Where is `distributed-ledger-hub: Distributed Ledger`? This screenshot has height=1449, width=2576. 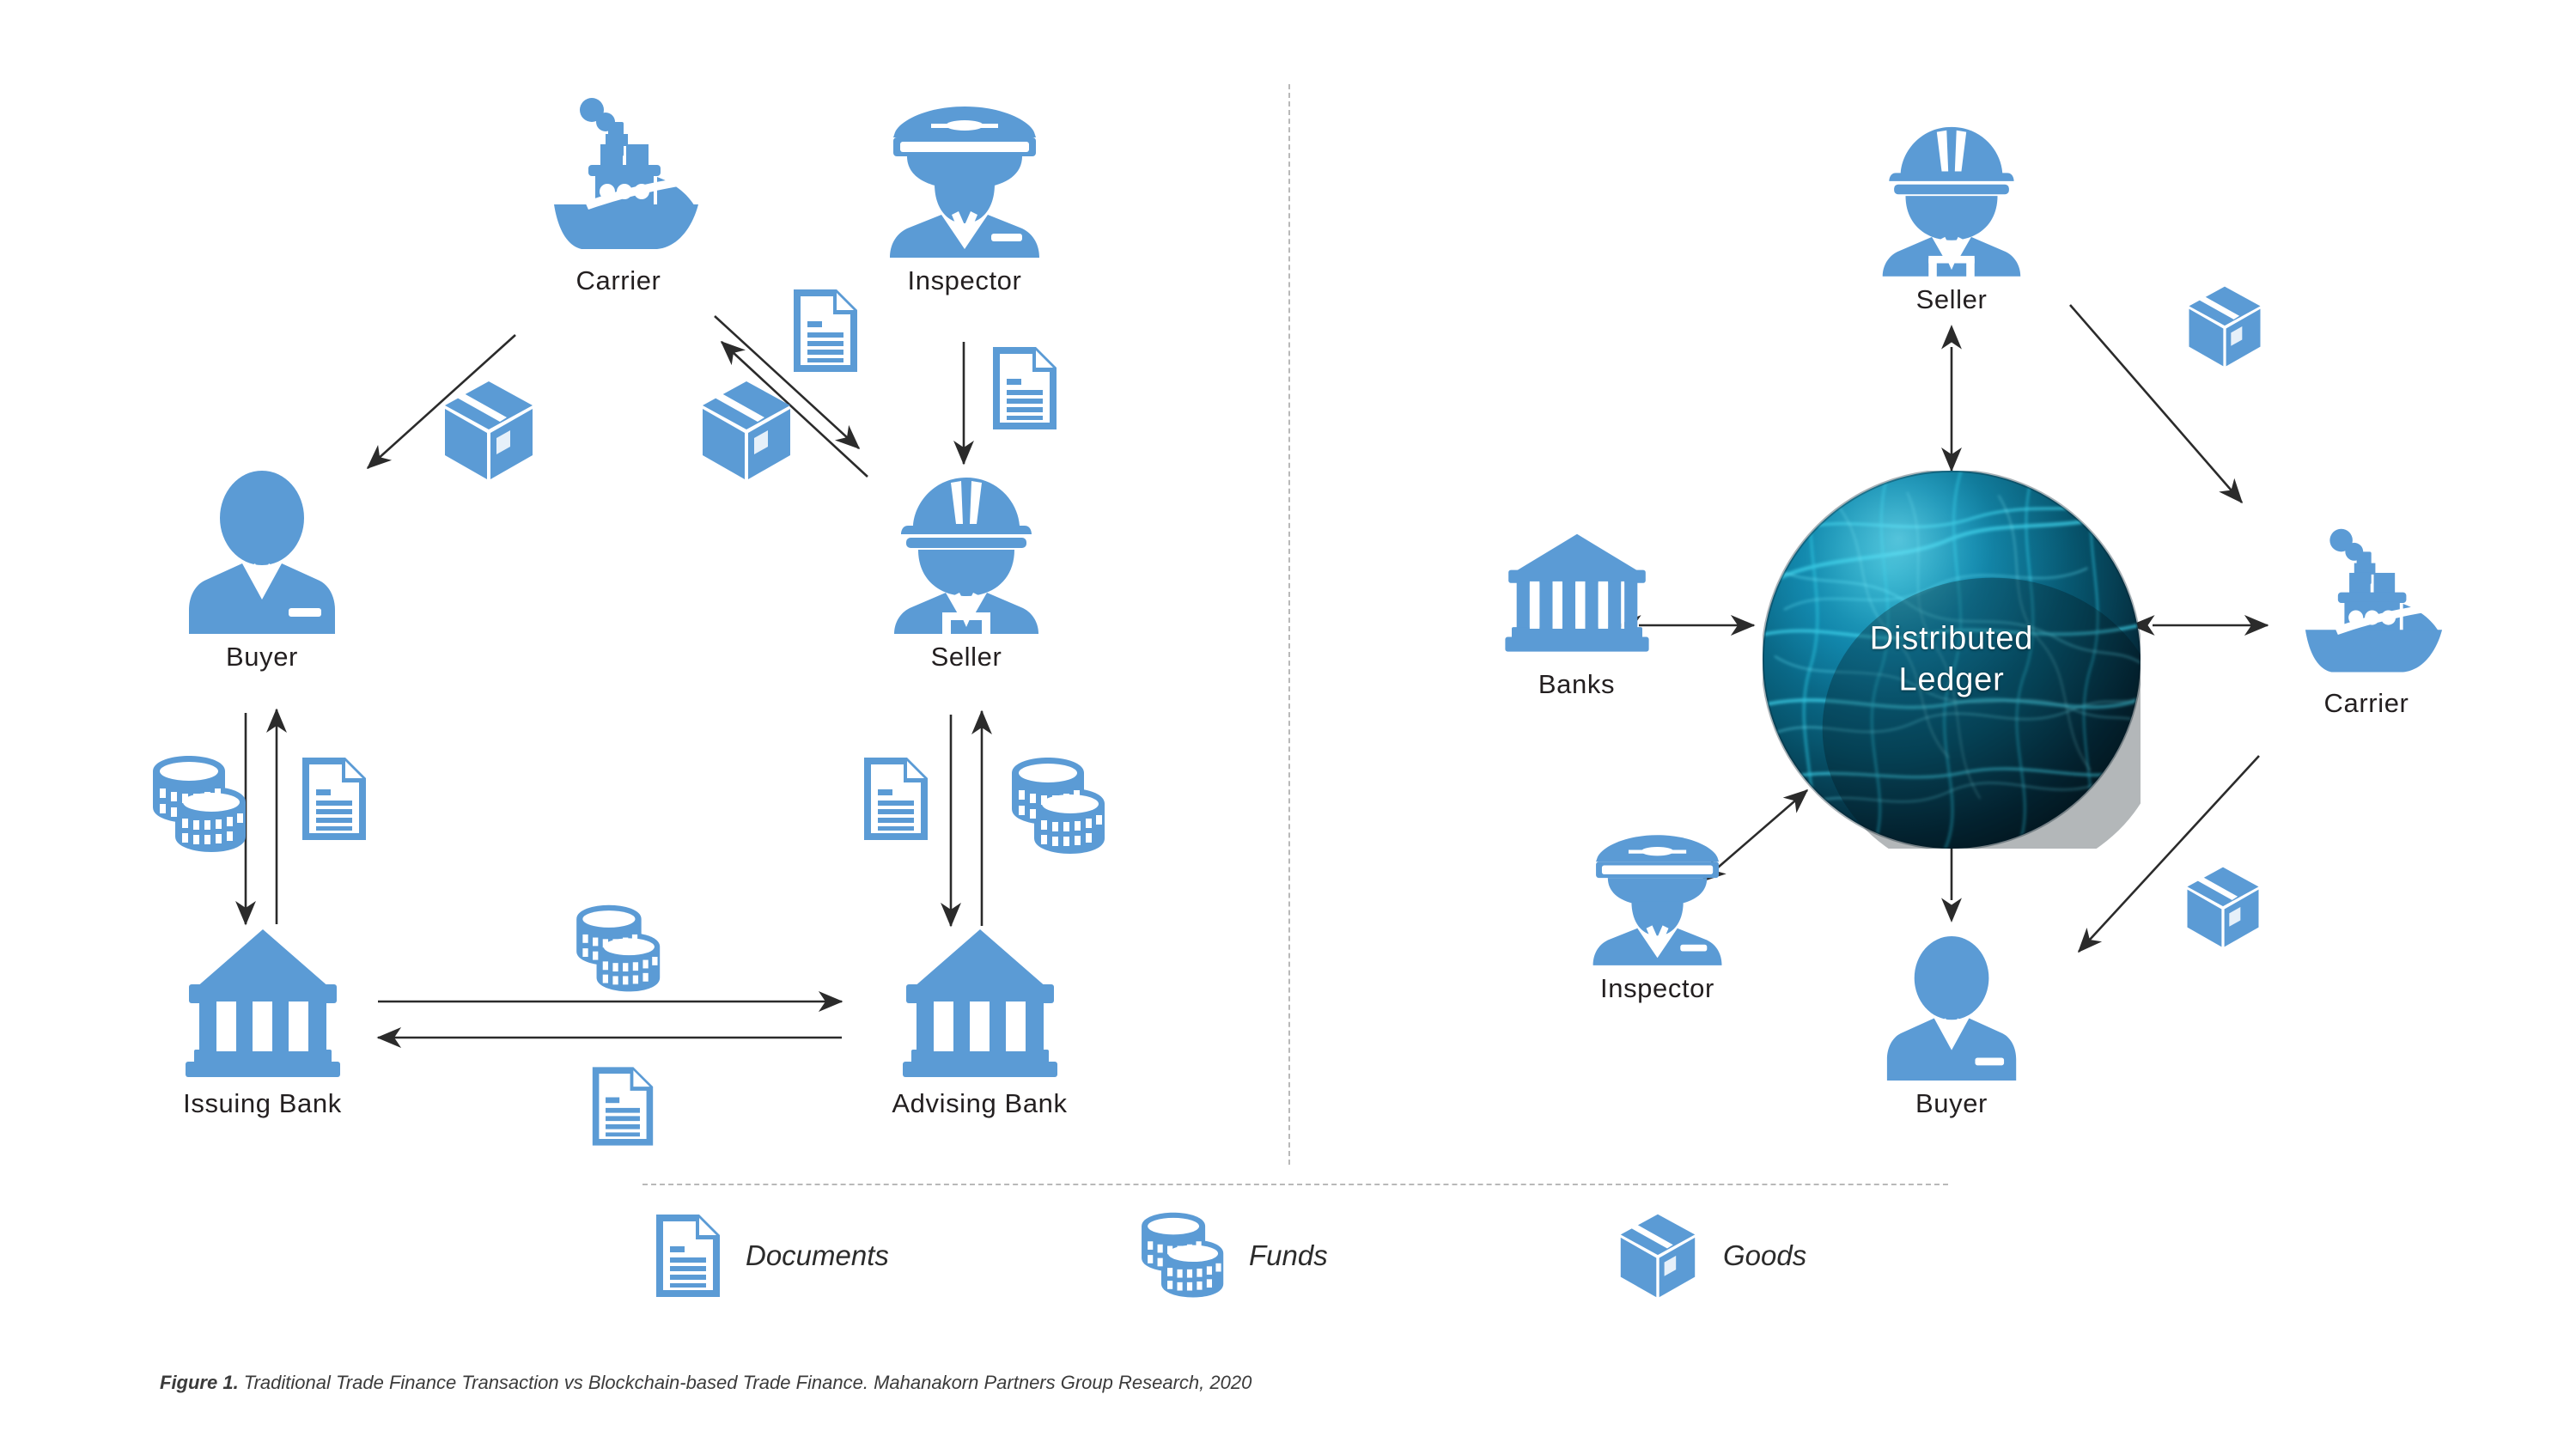 distributed-ledger-hub: Distributed Ledger is located at coordinates (1962, 674).